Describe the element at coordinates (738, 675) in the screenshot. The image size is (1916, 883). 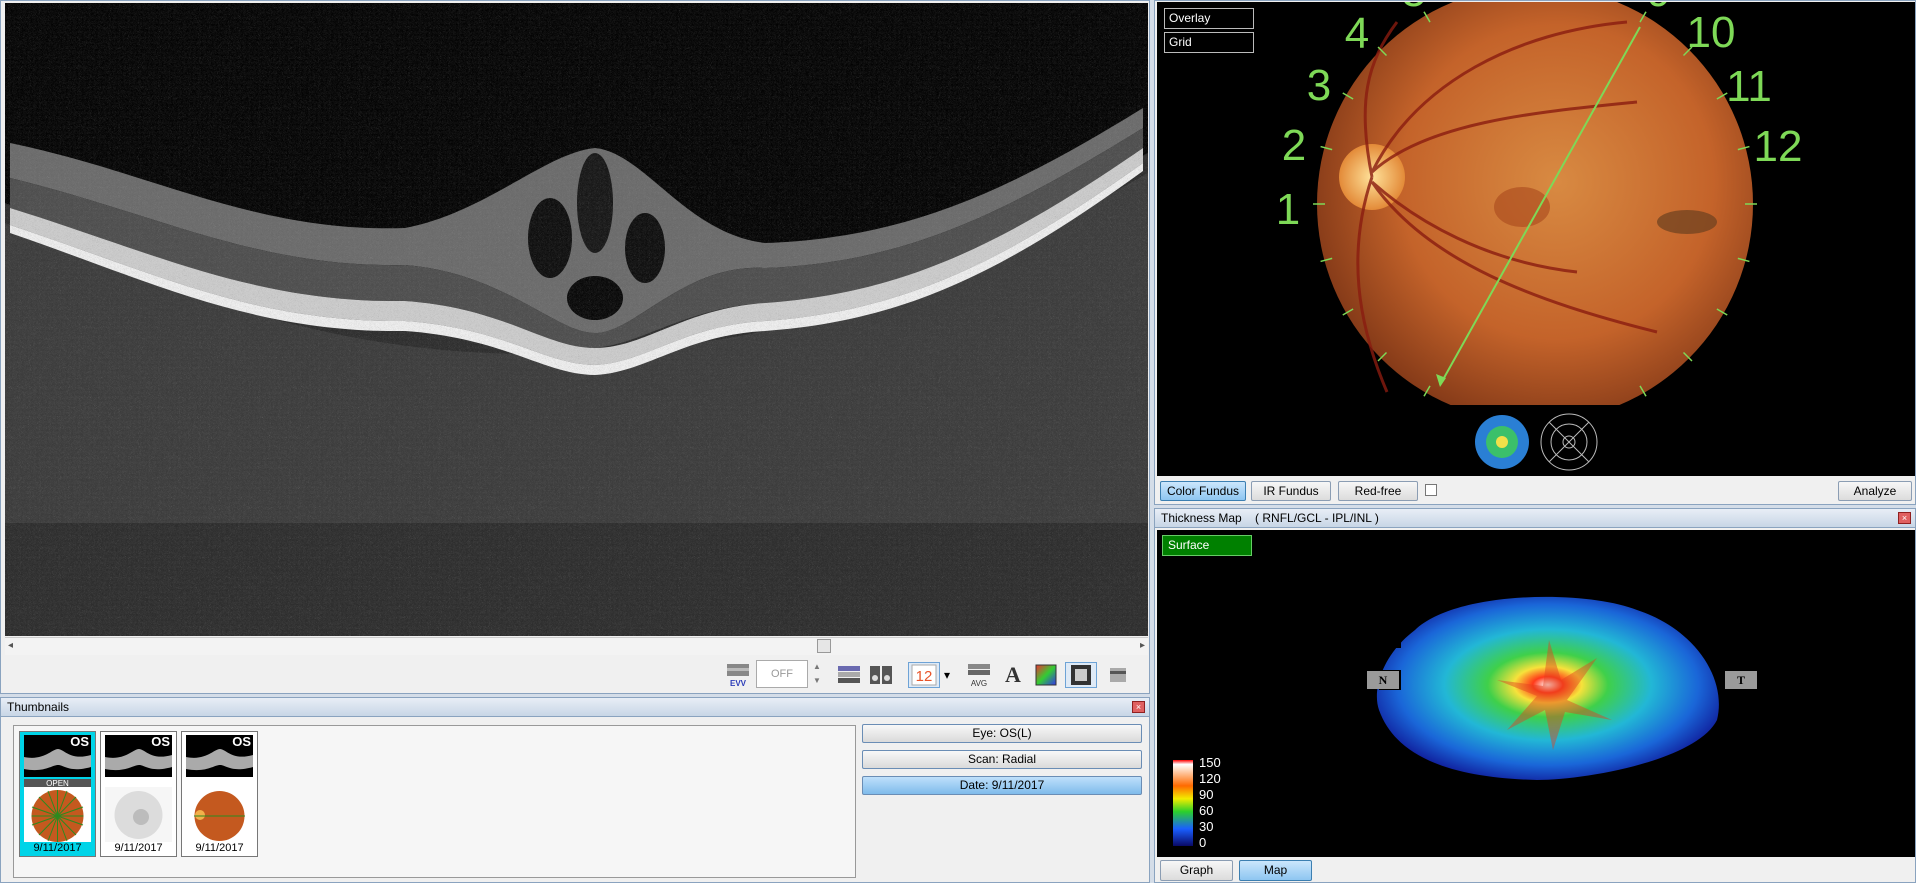
I see `evv-icon: EVV` at that location.